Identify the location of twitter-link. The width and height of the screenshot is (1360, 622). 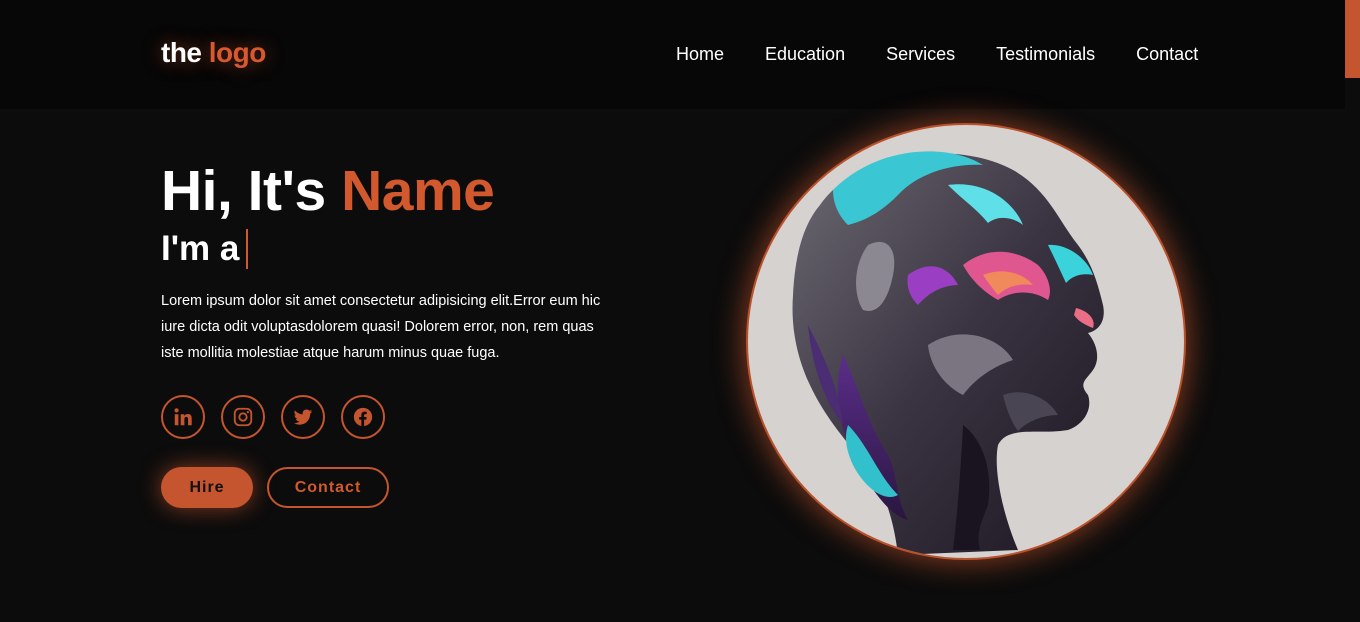
(303, 417).